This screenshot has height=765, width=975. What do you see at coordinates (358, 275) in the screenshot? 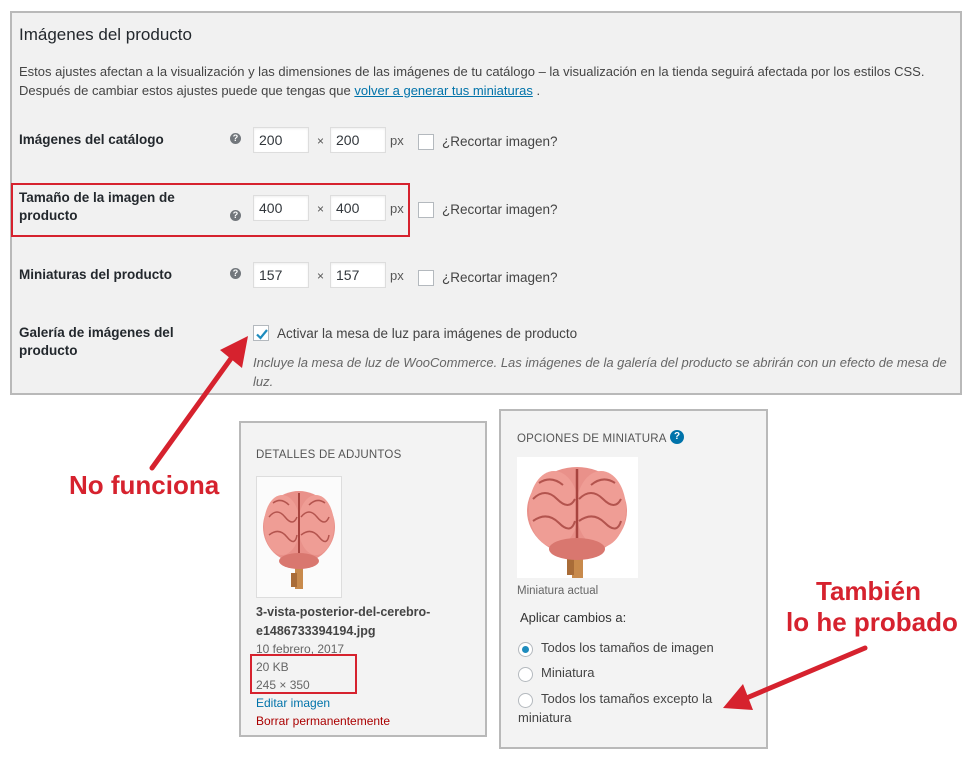
I see `thumbnail-height-input: 157` at bounding box center [358, 275].